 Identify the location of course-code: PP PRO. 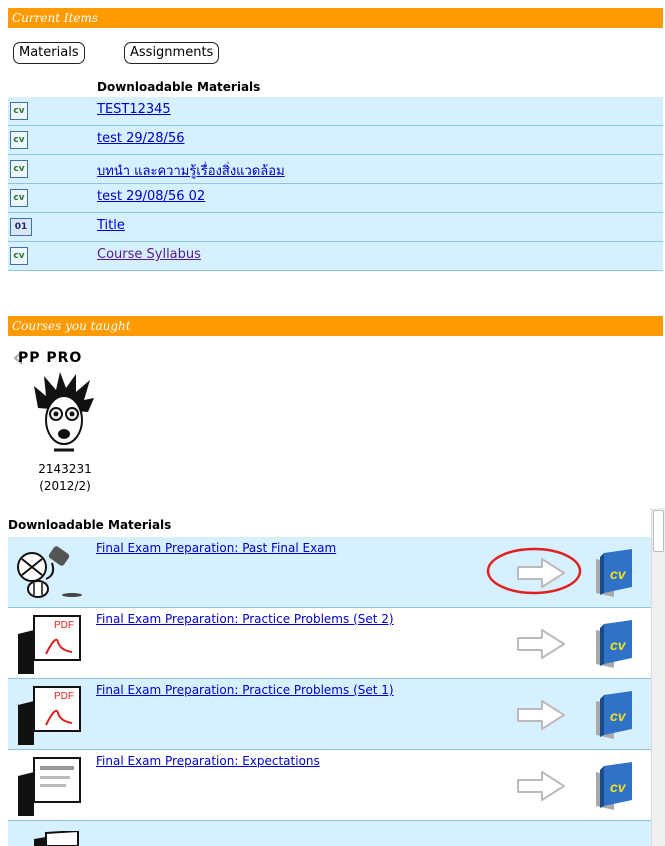
(50, 358).